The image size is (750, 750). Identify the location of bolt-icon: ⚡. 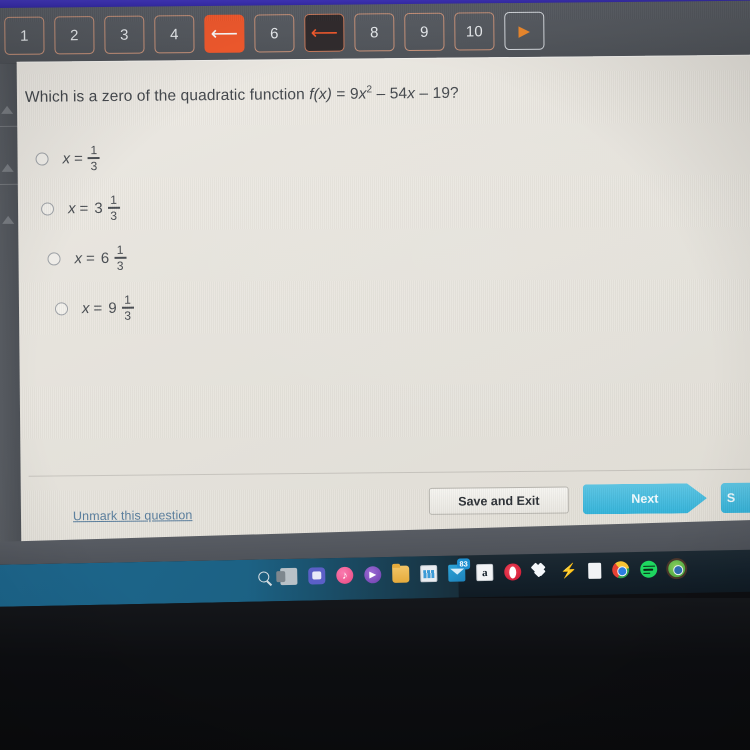
(568, 570).